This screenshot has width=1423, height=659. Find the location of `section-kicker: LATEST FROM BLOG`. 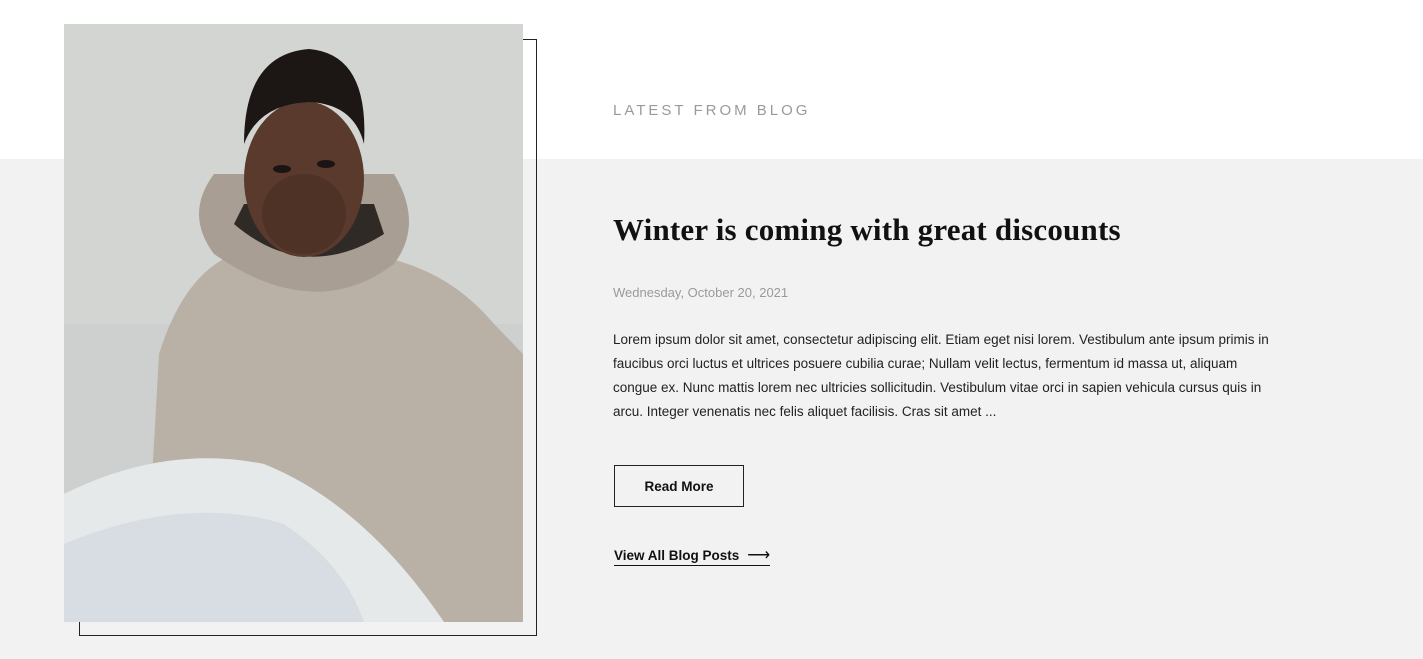

section-kicker: LATEST FROM BLOG is located at coordinates (712, 110).